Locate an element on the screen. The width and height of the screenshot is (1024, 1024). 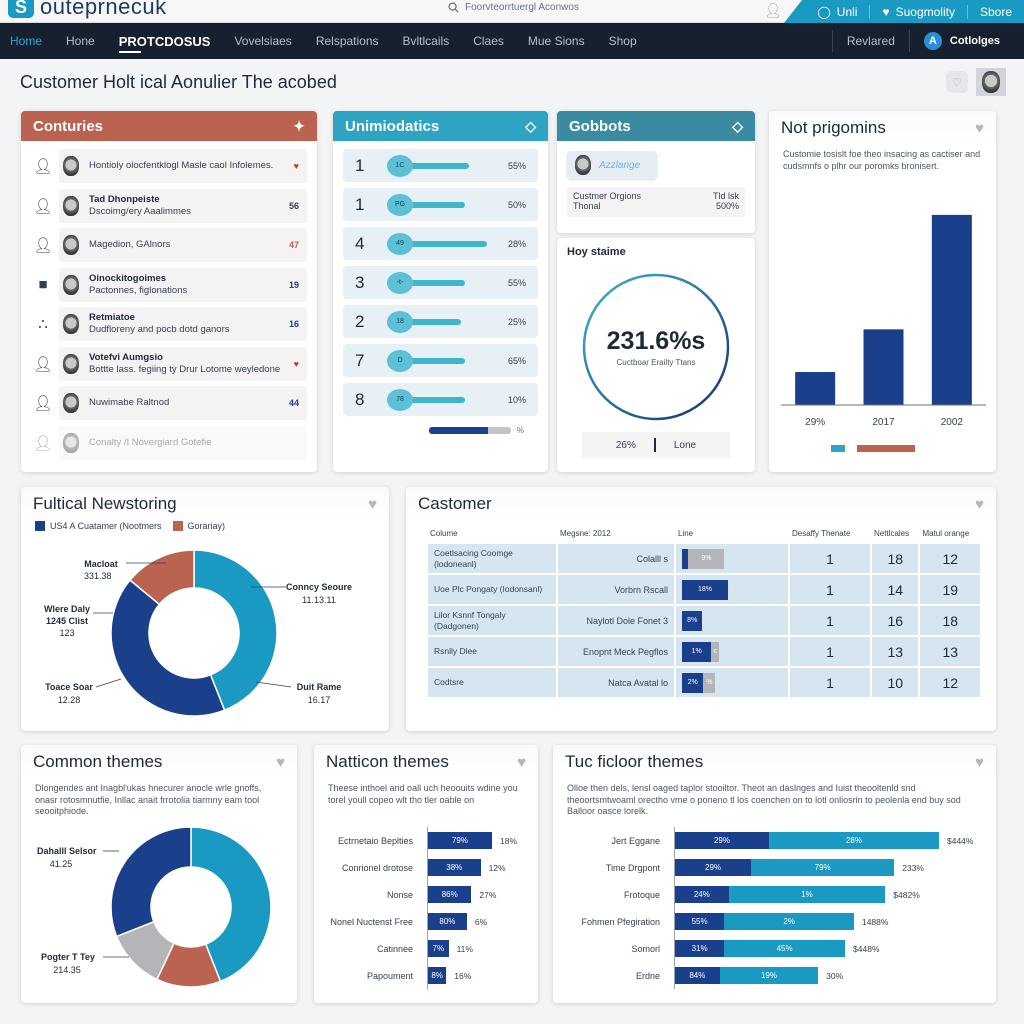
list-item: 👤︎ Nuwimabe Raltnod 44 is located at coordinates (169, 403).